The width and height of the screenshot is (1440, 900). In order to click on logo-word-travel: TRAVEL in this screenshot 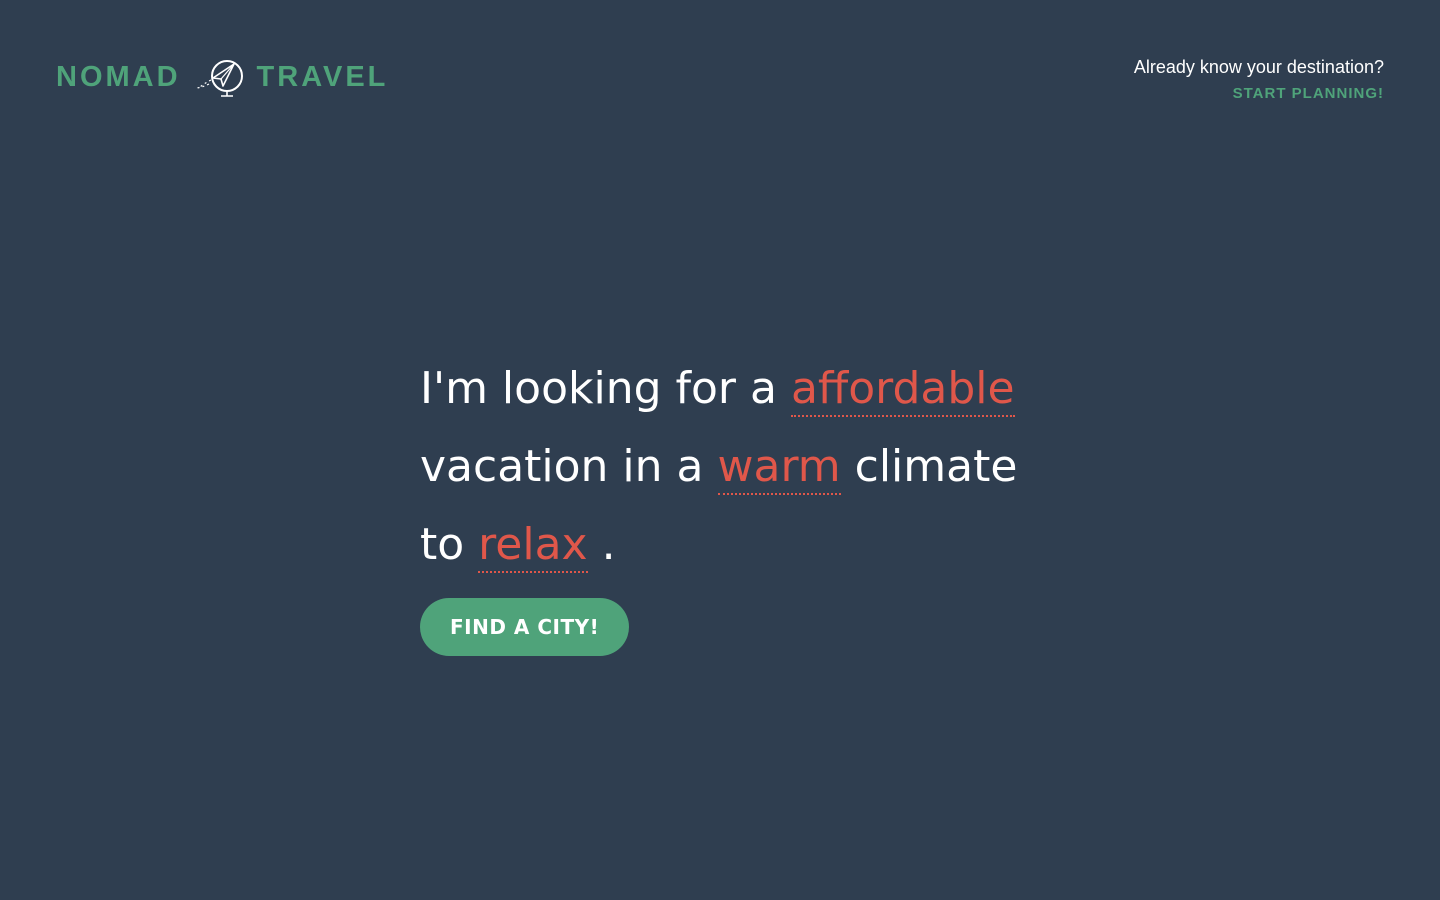, I will do `click(322, 77)`.